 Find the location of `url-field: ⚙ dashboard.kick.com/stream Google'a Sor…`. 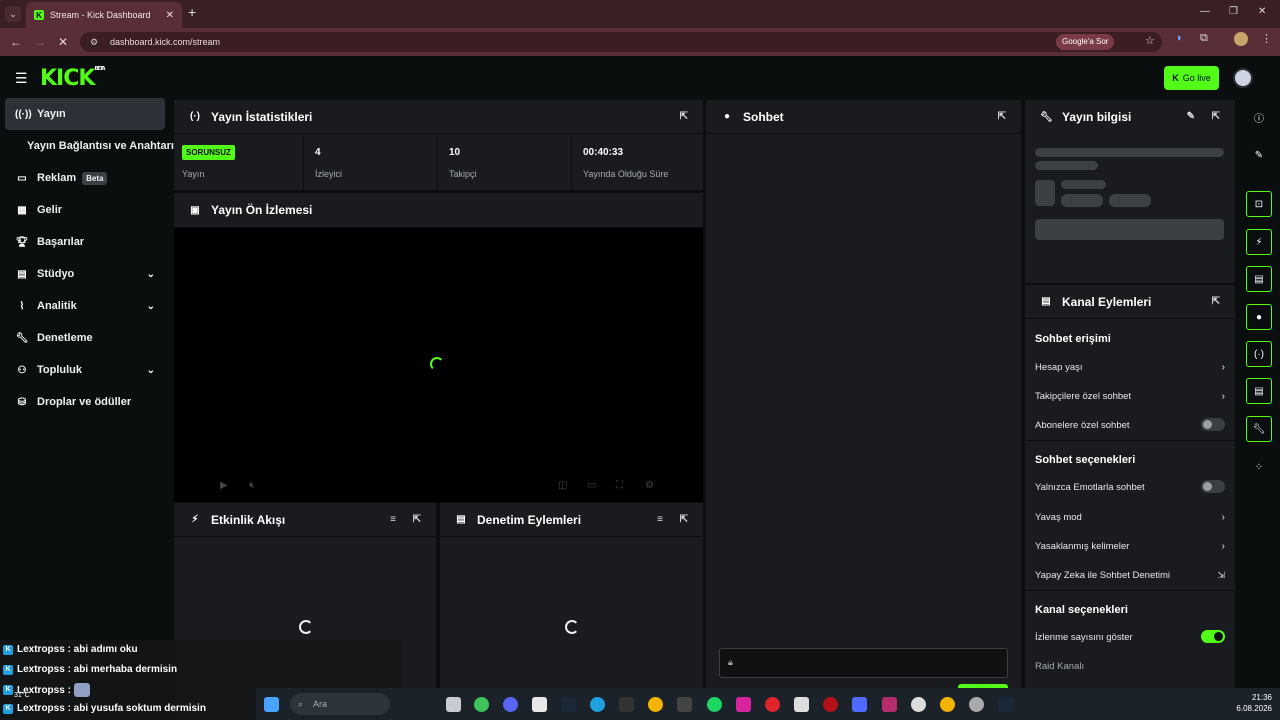

url-field: ⚙ dashboard.kick.com/stream Google'a Sor… is located at coordinates (621, 42).